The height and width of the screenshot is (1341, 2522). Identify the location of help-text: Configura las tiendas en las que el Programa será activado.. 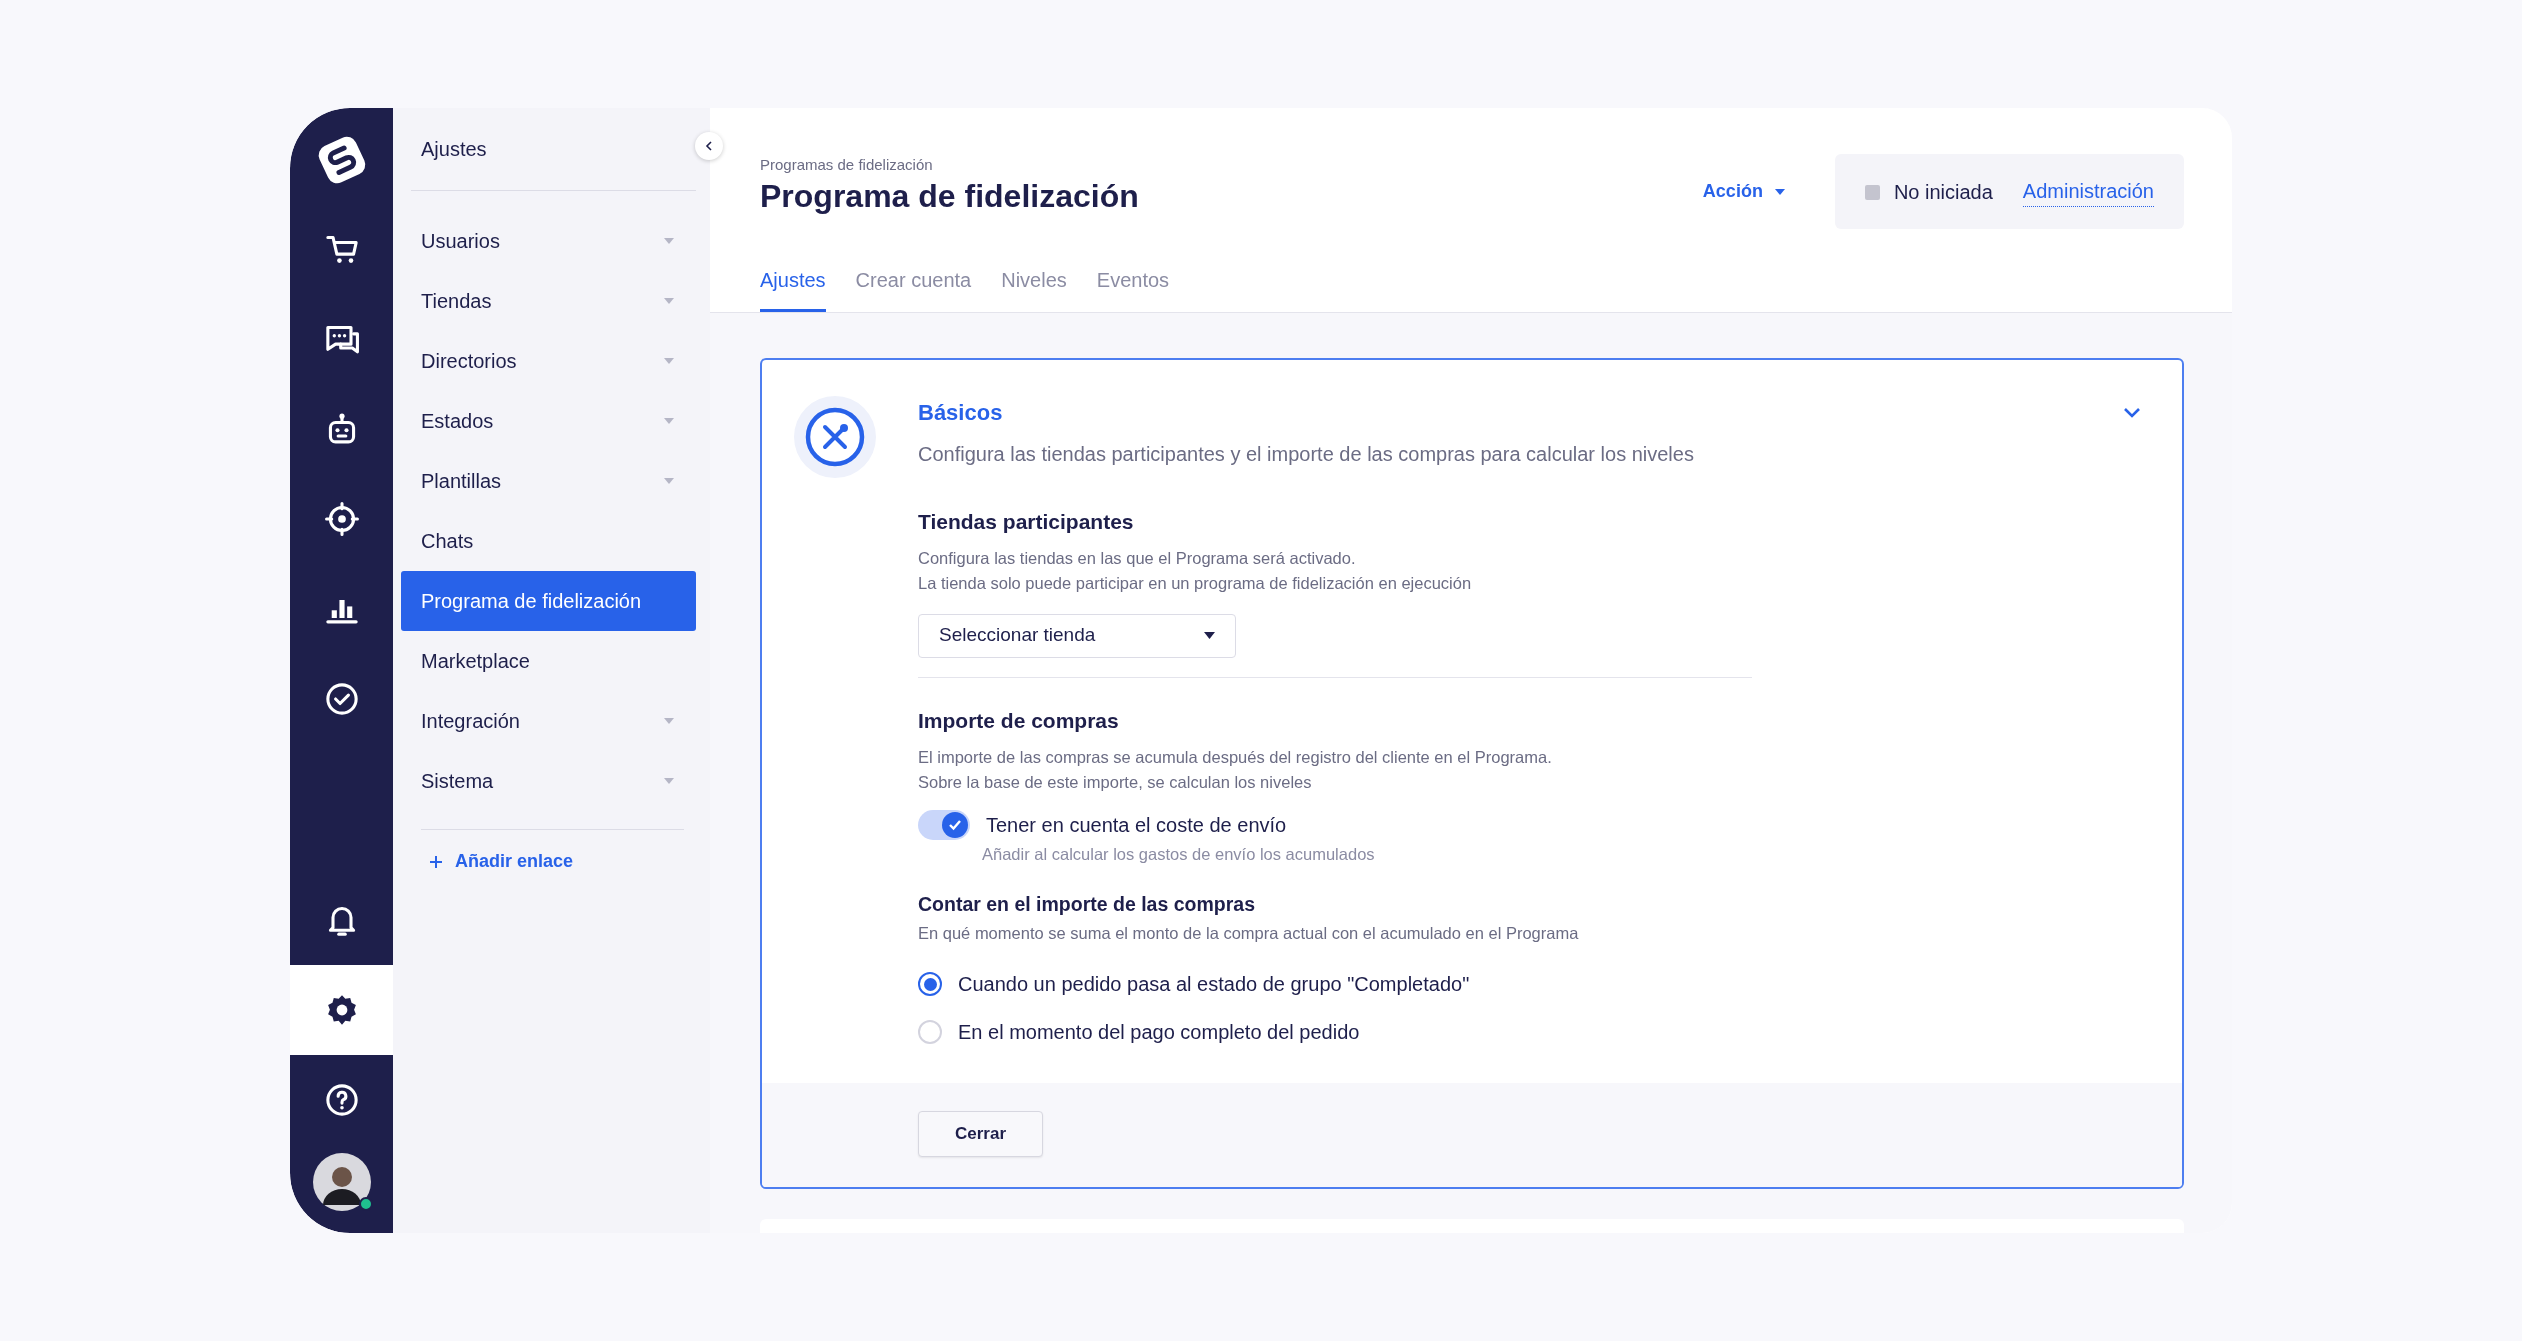
(1137, 559).